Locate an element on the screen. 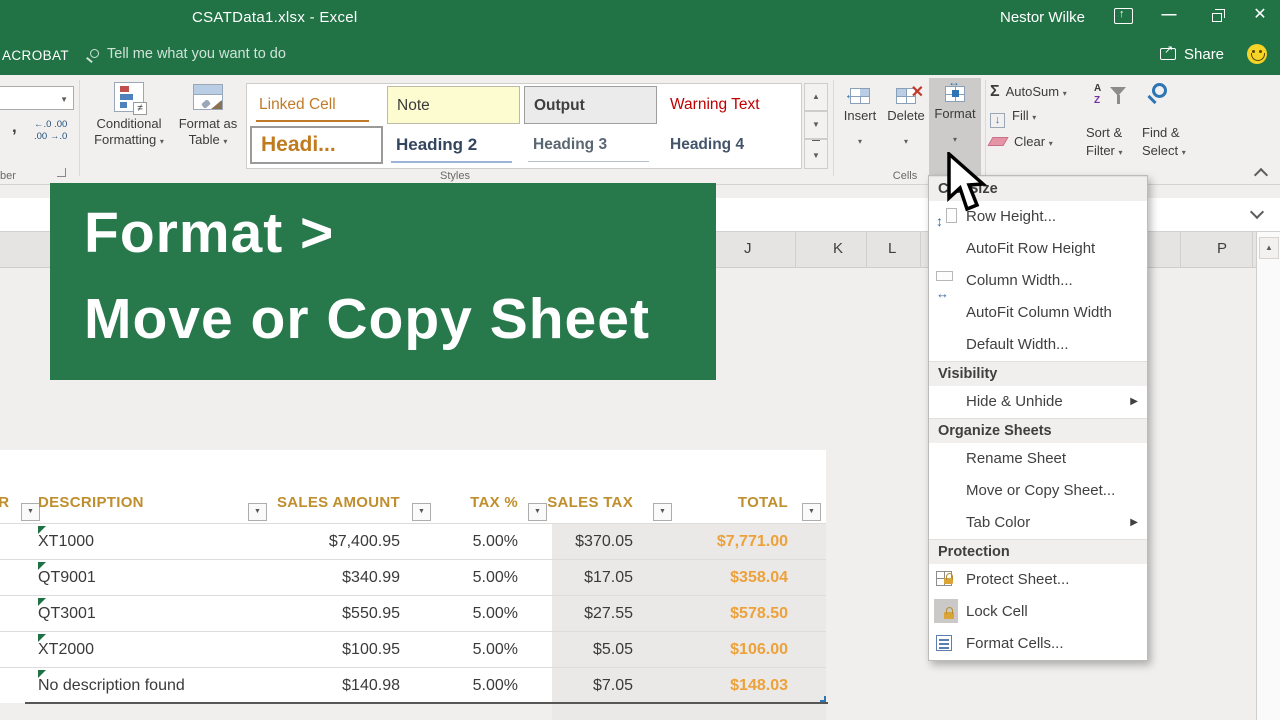 Image resolution: width=1280 pixels, height=720 pixels. ribbon-display-options-icon is located at coordinates (1123, 16).